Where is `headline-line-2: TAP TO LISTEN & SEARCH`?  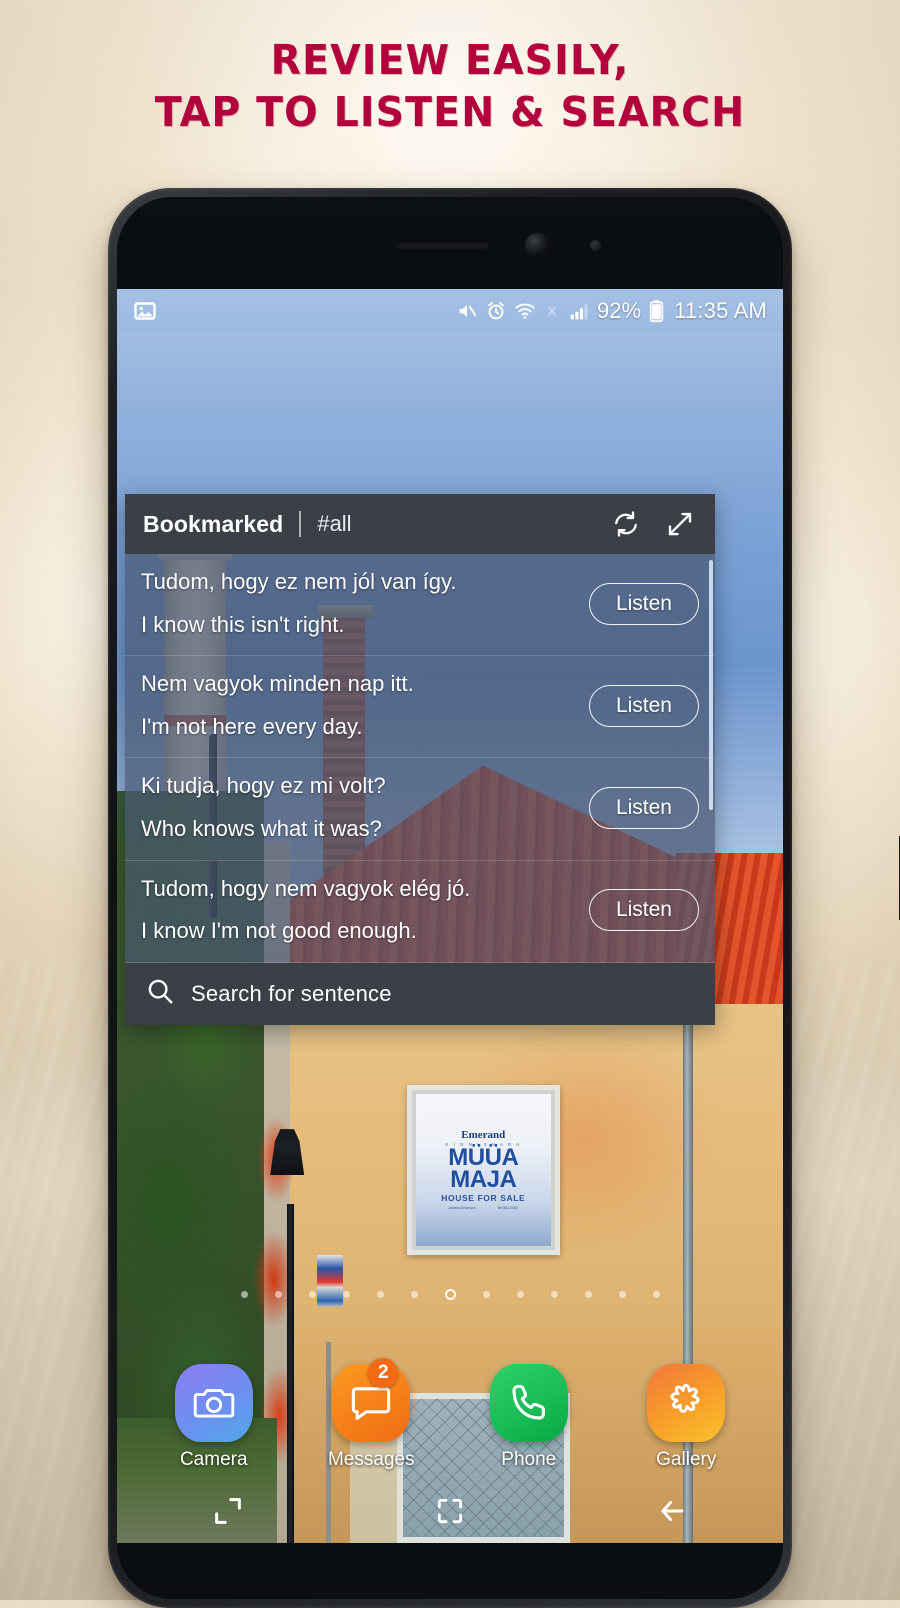
headline-line-2: TAP TO LISTEN & SEARCH is located at coordinates (450, 112).